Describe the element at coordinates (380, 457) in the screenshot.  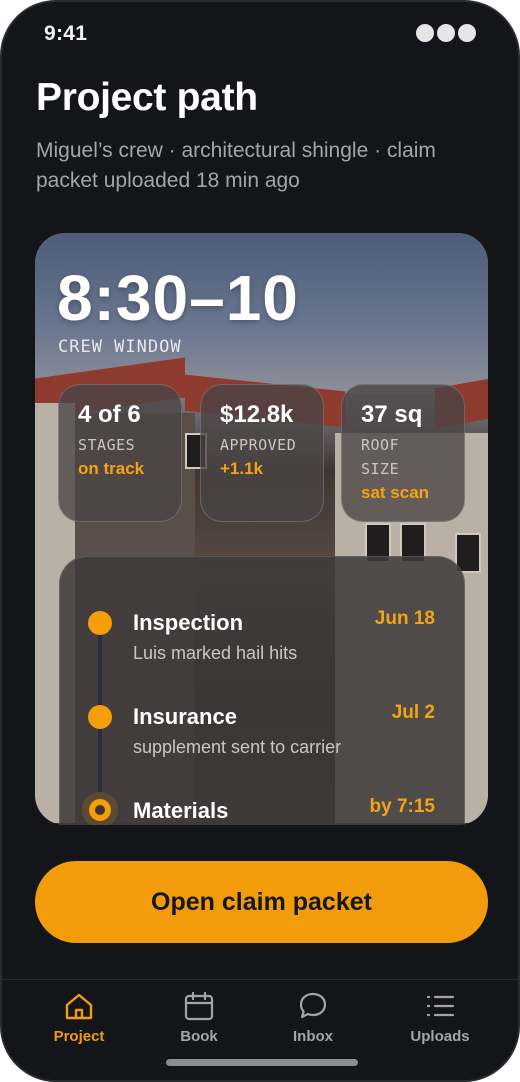
I see `stat-label: ROOF SIZE` at that location.